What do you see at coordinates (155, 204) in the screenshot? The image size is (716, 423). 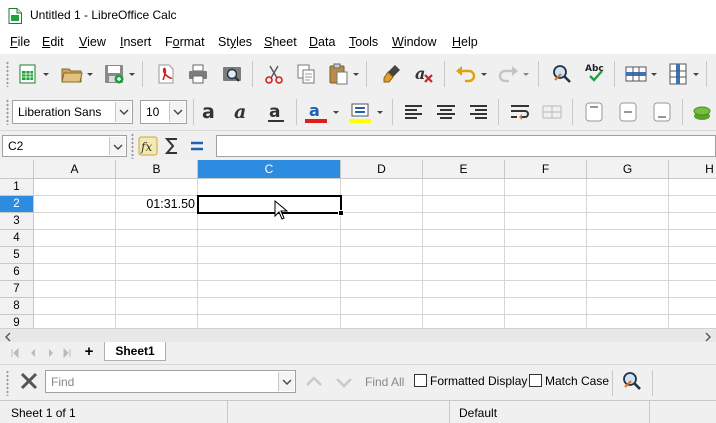 I see `cell-b2: 01:31.50` at bounding box center [155, 204].